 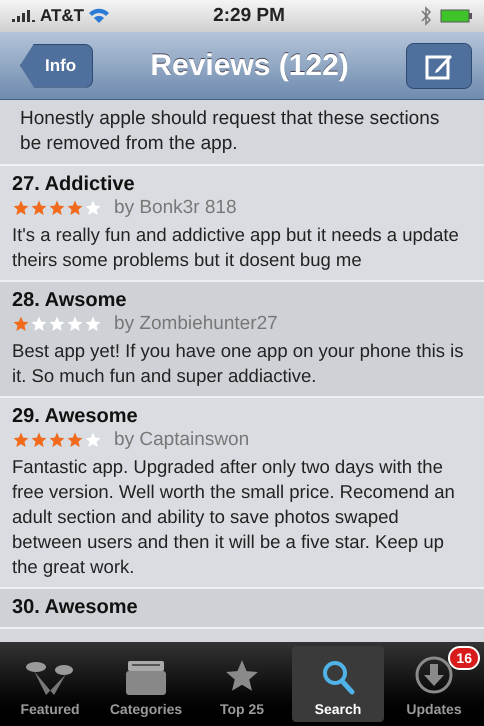 I want to click on tab-item: Search, so click(x=338, y=684).